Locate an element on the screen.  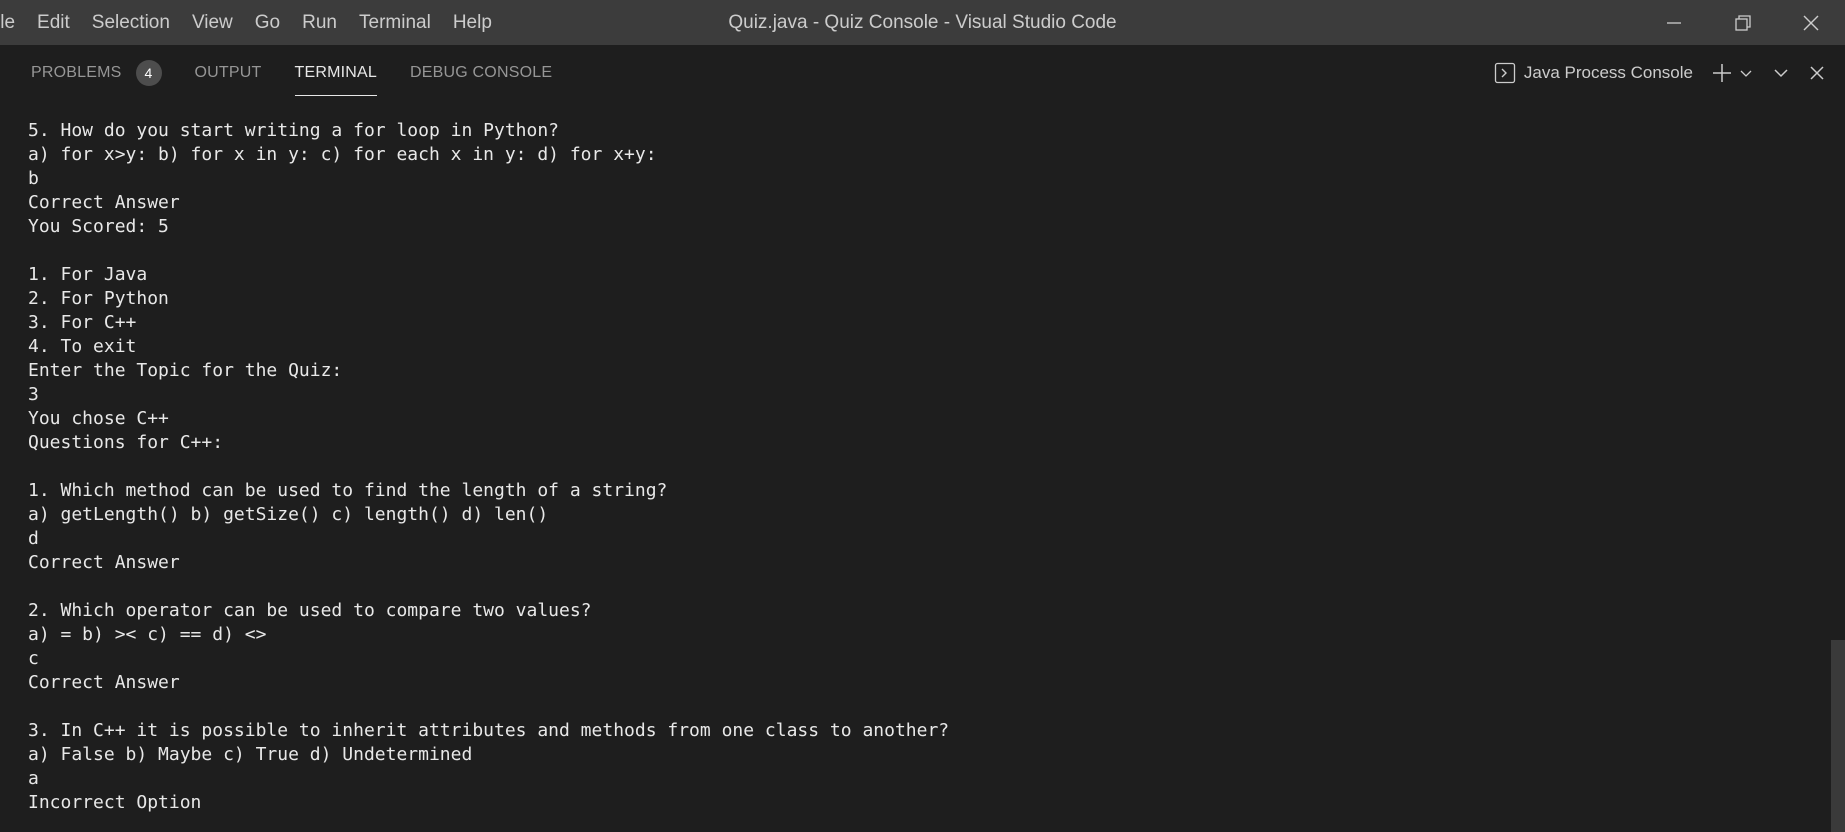
new-terminal-button is located at coordinates (1722, 73).